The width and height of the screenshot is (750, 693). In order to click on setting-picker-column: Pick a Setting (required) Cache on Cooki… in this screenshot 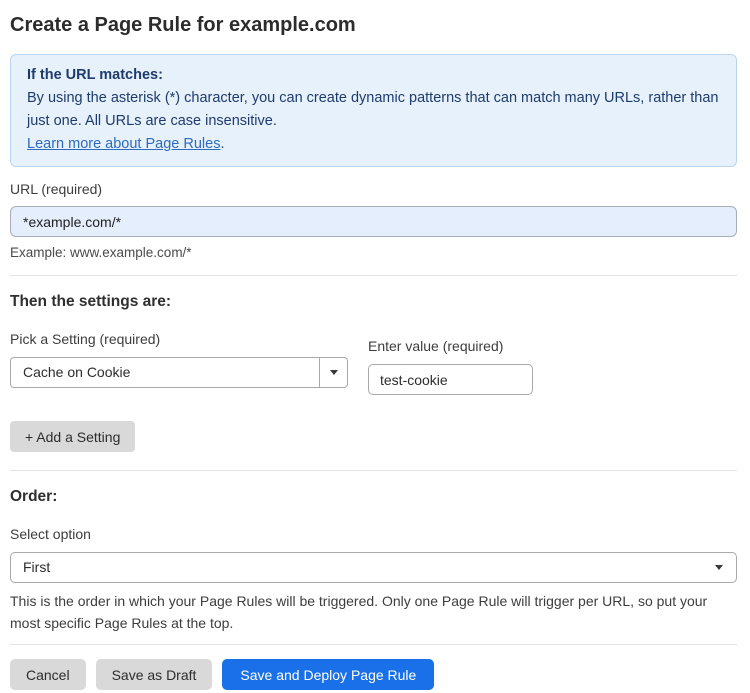, I will do `click(179, 363)`.